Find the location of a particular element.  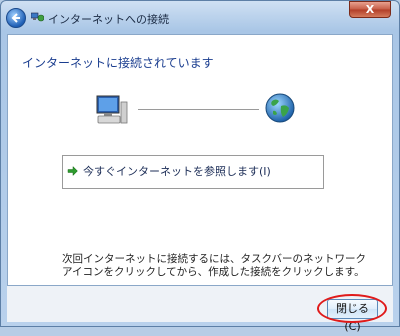

globe-icon is located at coordinates (280, 108).